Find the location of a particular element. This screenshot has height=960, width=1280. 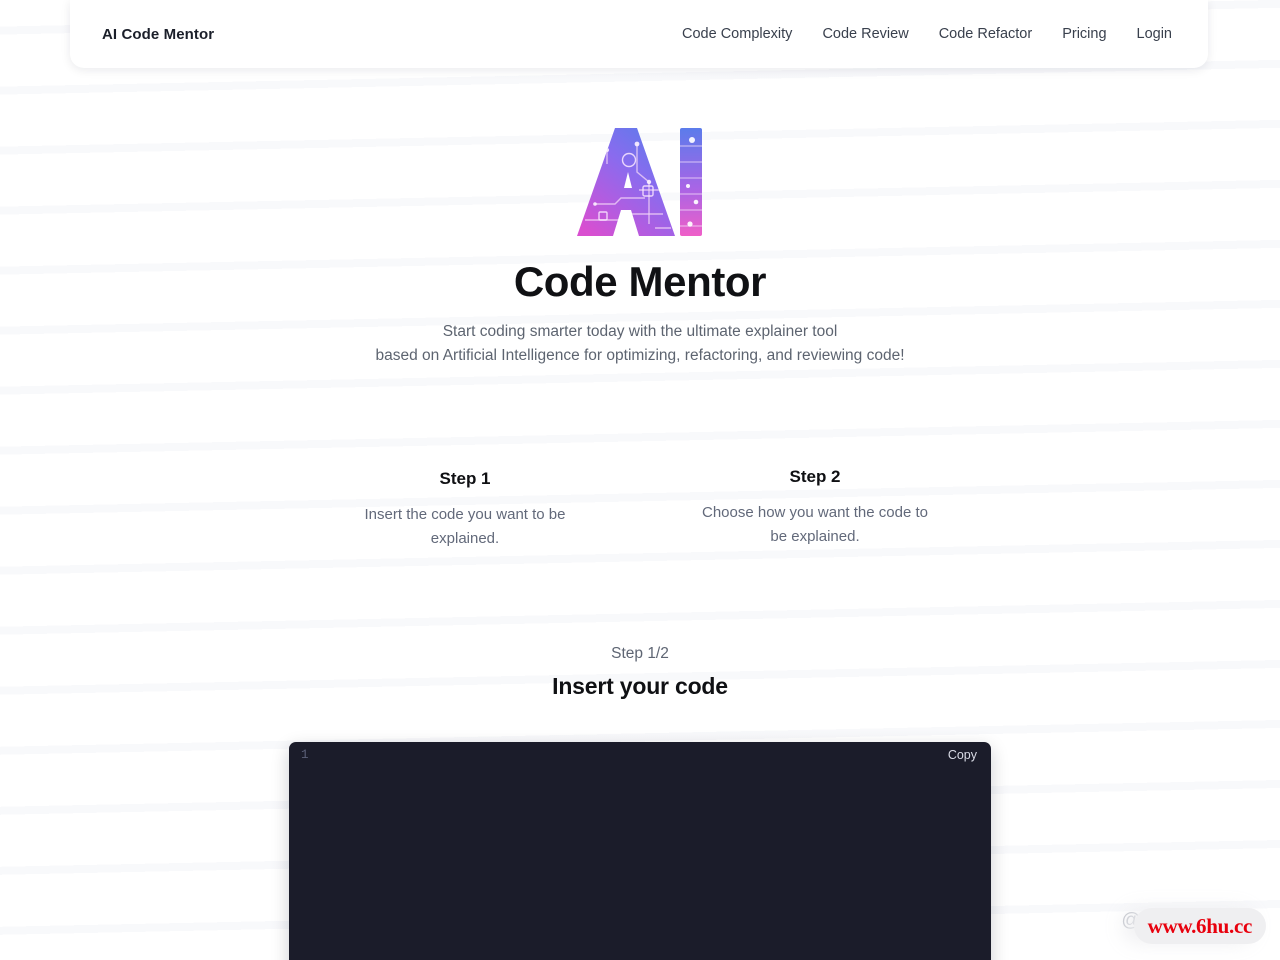

logo-letter-a is located at coordinates (626, 182).